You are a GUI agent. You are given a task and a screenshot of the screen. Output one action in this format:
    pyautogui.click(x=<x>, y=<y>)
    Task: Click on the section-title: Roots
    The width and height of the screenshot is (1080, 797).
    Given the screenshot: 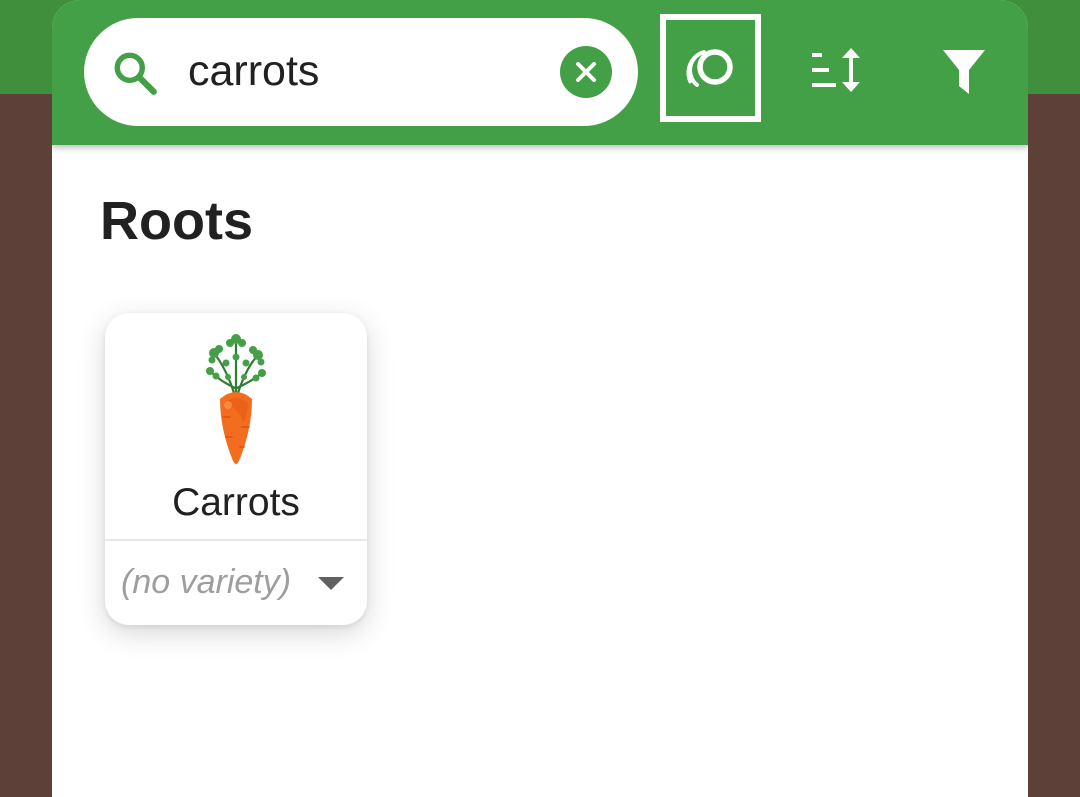 What is the action you would take?
    pyautogui.click(x=176, y=221)
    